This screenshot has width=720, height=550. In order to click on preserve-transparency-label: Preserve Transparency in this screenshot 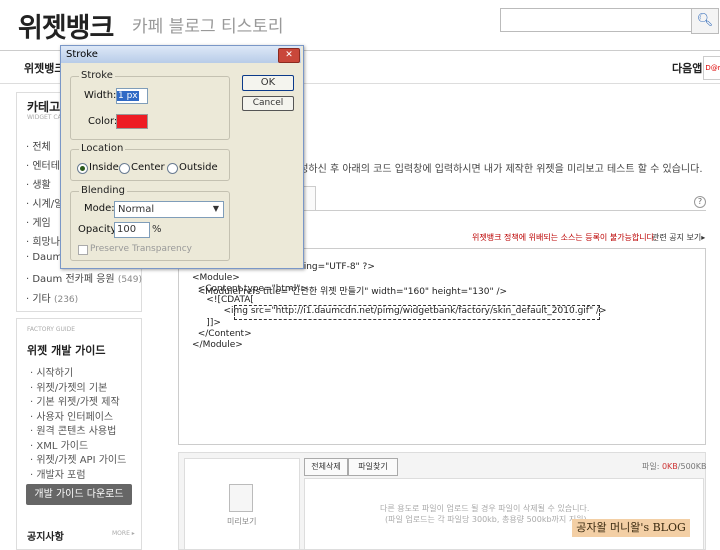, I will do `click(141, 249)`.